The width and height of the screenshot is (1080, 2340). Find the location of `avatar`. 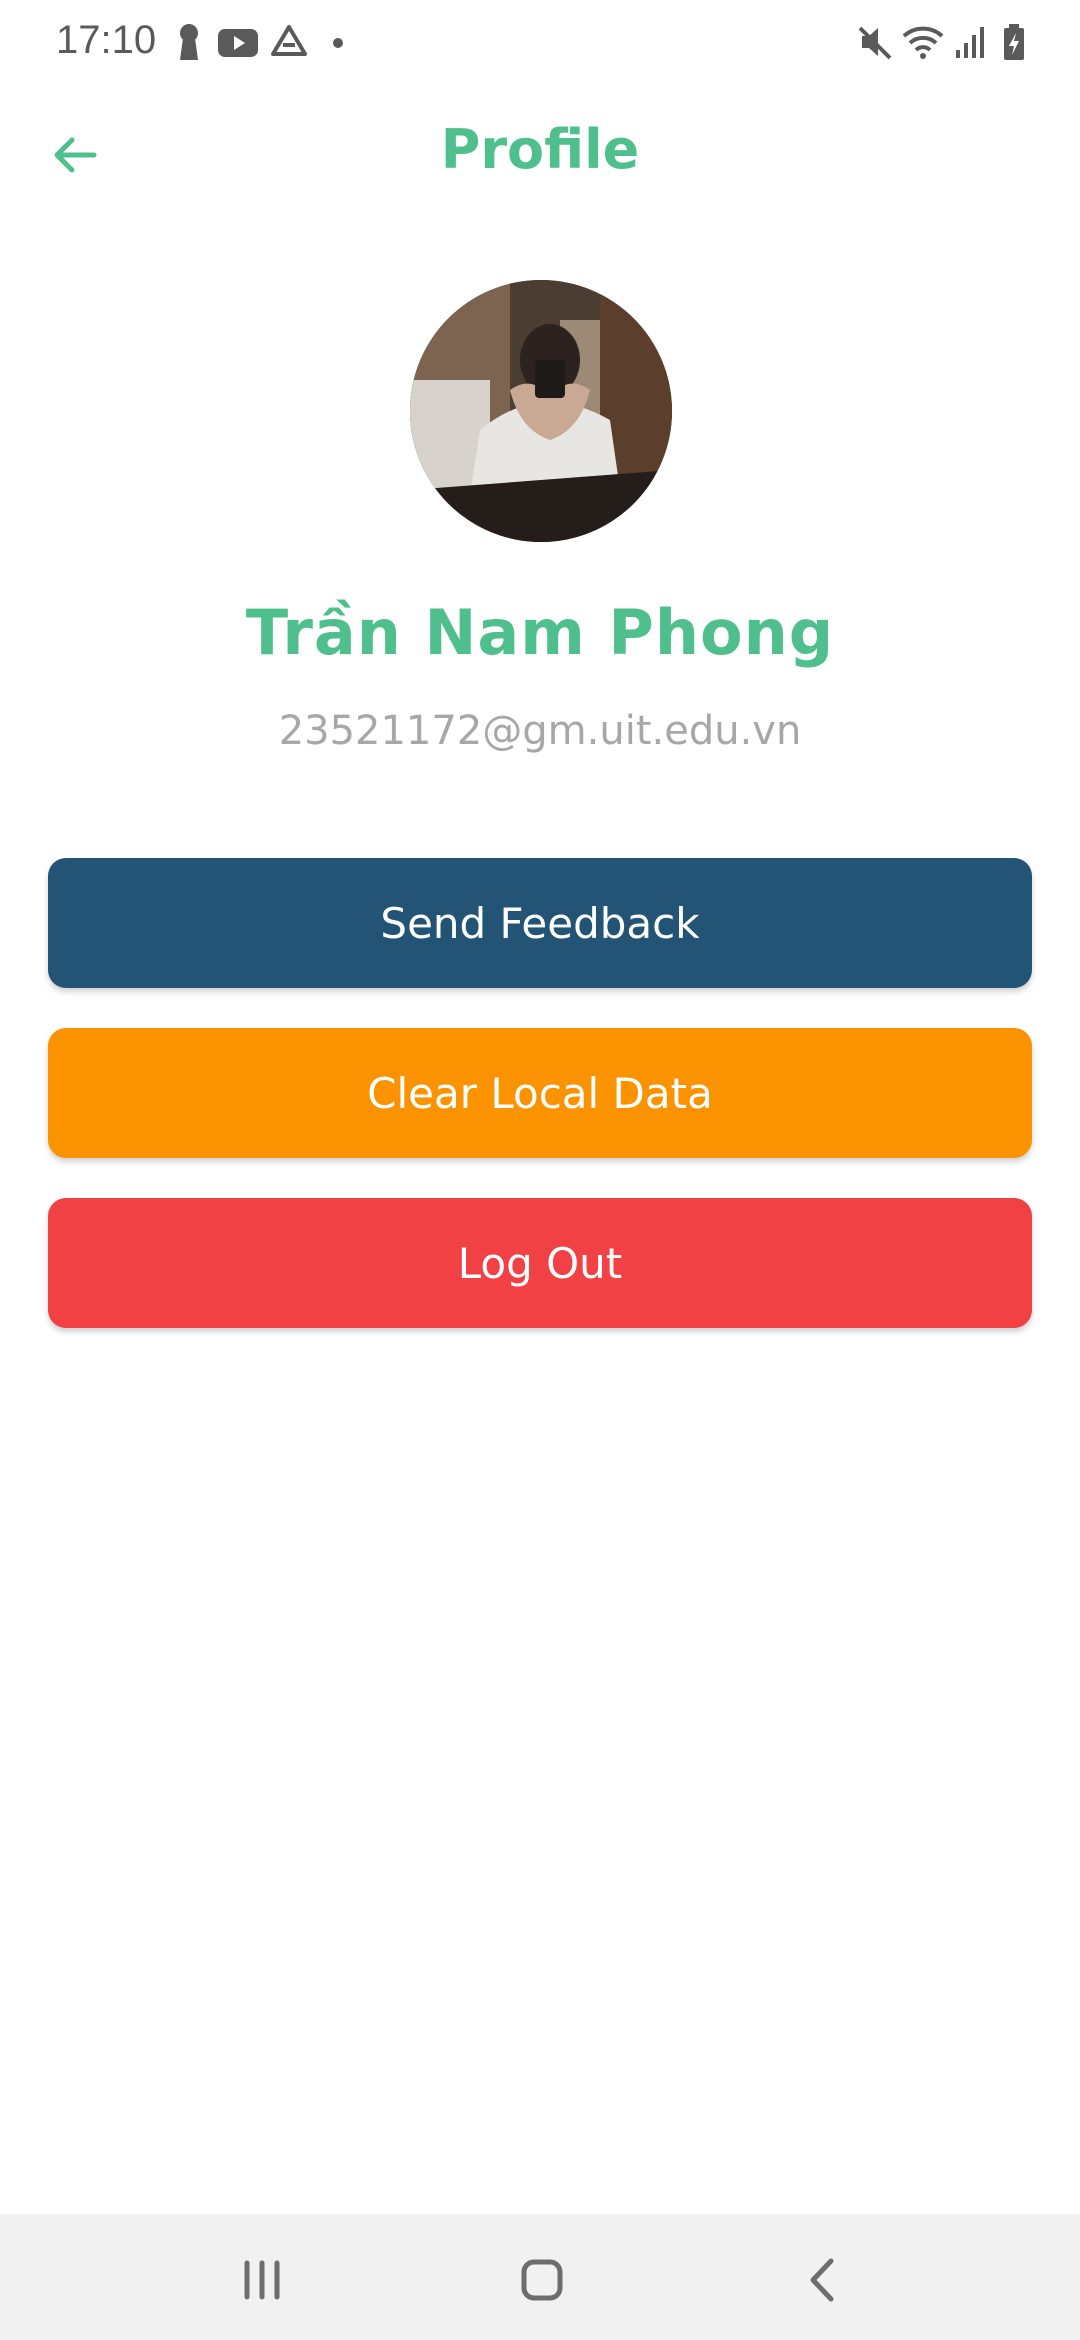

avatar is located at coordinates (541, 411).